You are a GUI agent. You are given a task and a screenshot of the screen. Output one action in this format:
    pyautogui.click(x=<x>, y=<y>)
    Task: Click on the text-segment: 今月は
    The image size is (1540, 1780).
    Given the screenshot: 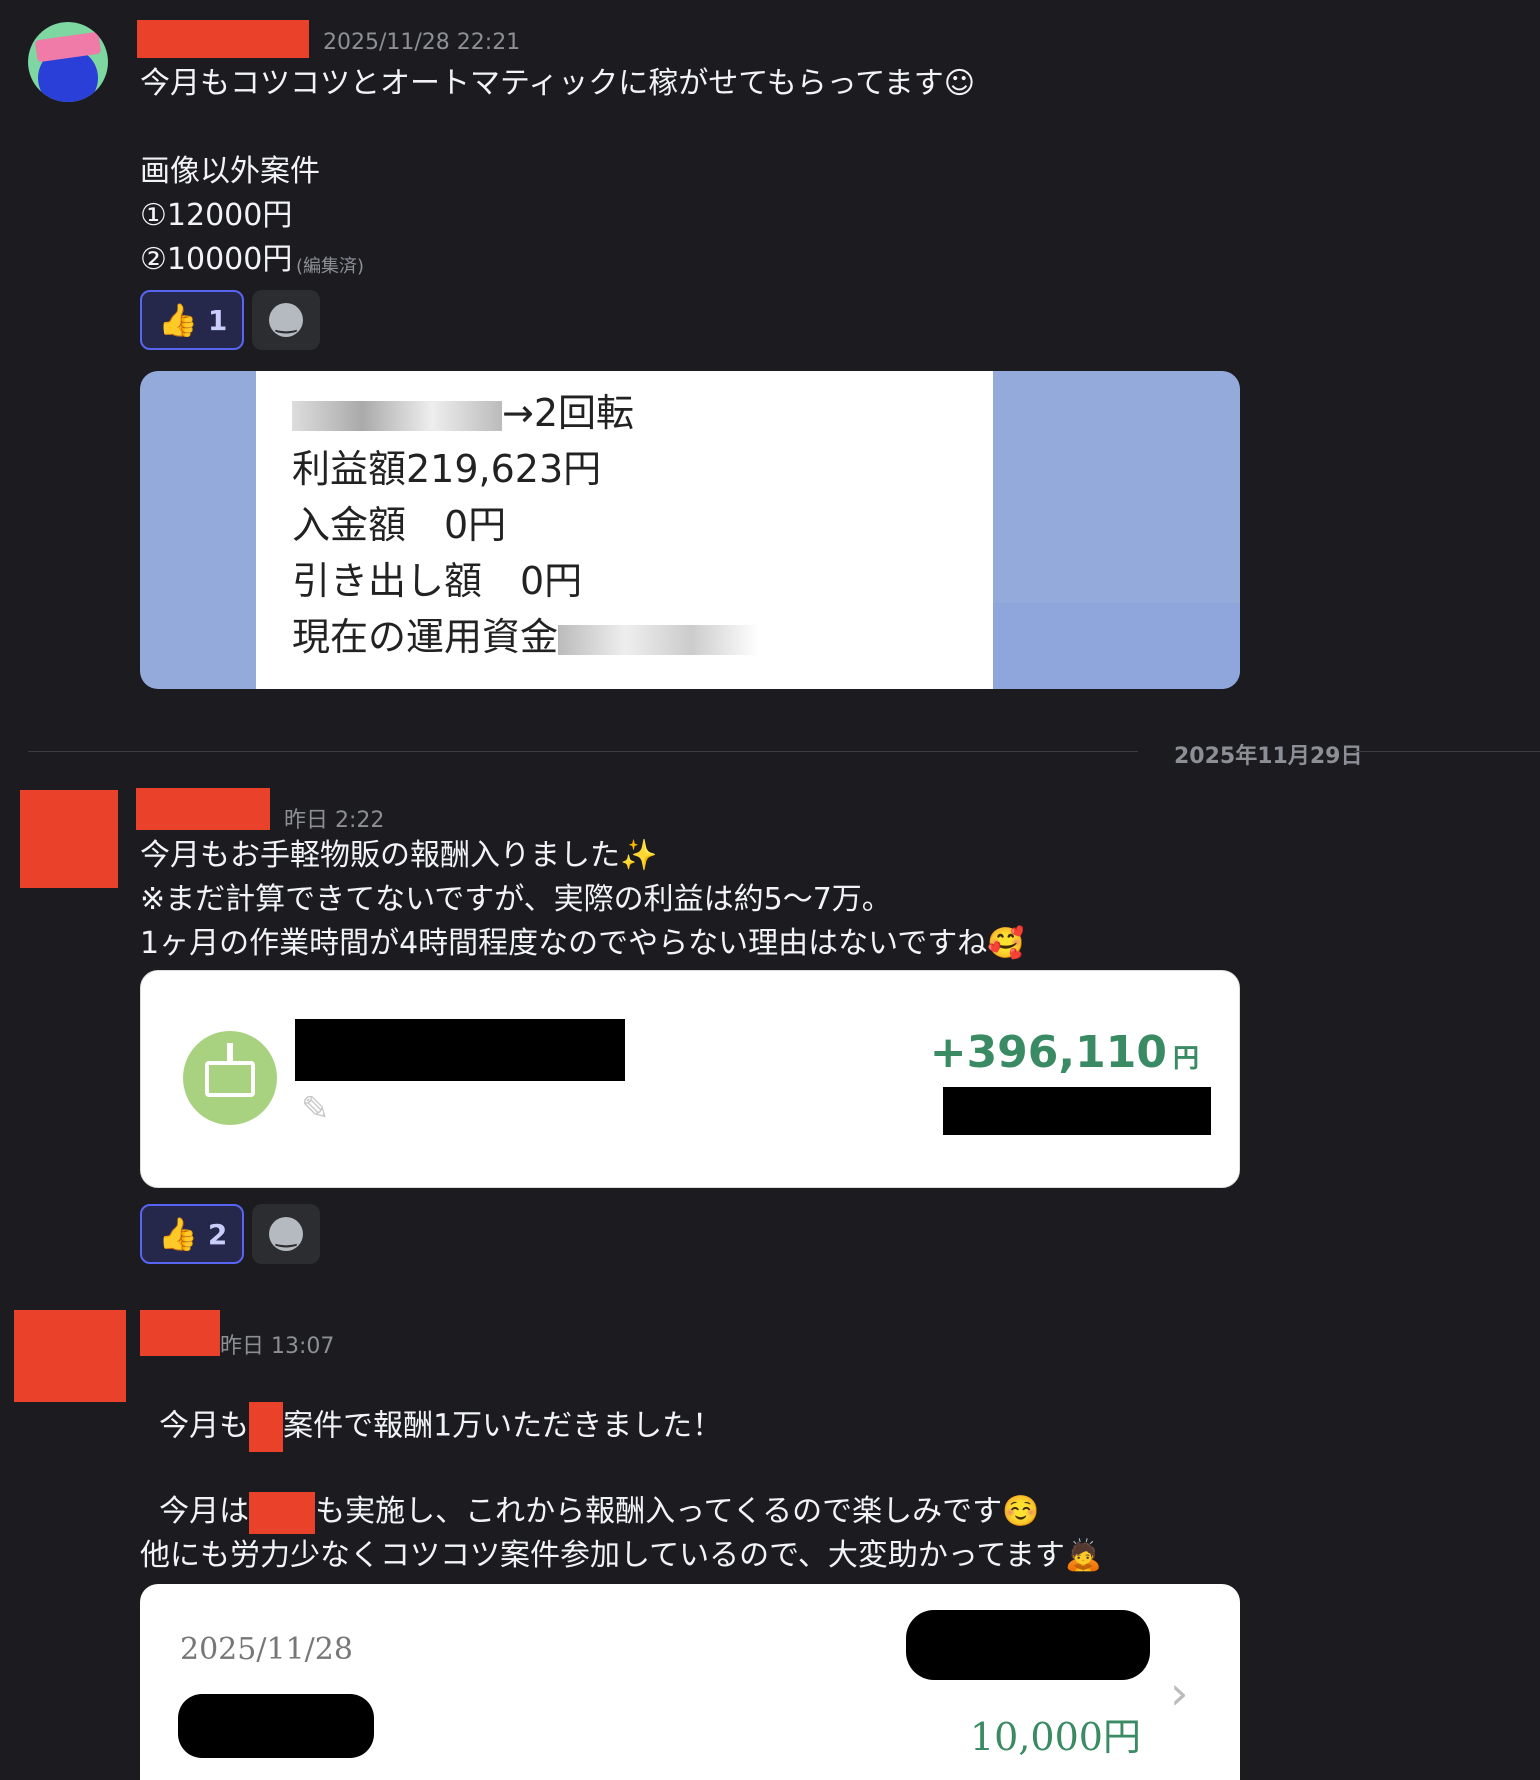 What is the action you would take?
    pyautogui.click(x=204, y=1511)
    